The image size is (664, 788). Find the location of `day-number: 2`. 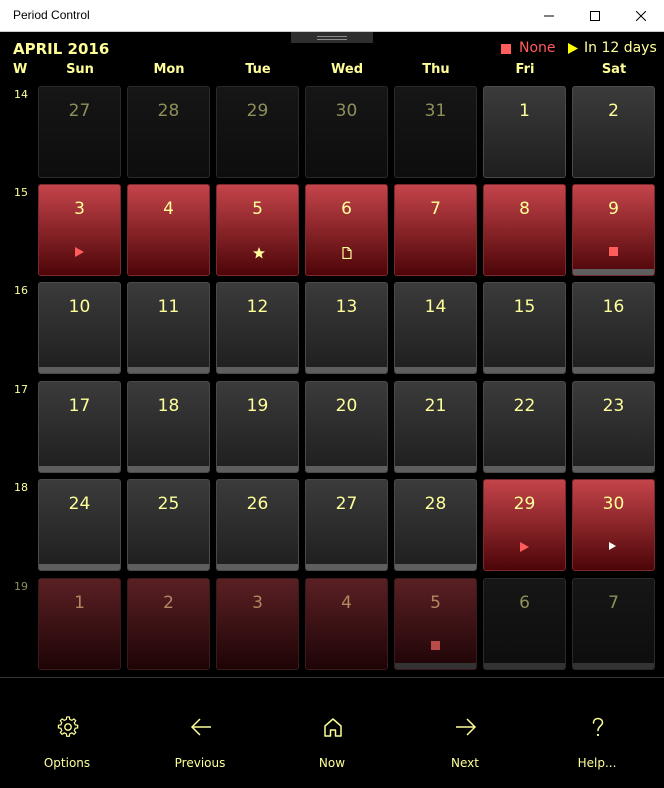

day-number: 2 is located at coordinates (613, 111).